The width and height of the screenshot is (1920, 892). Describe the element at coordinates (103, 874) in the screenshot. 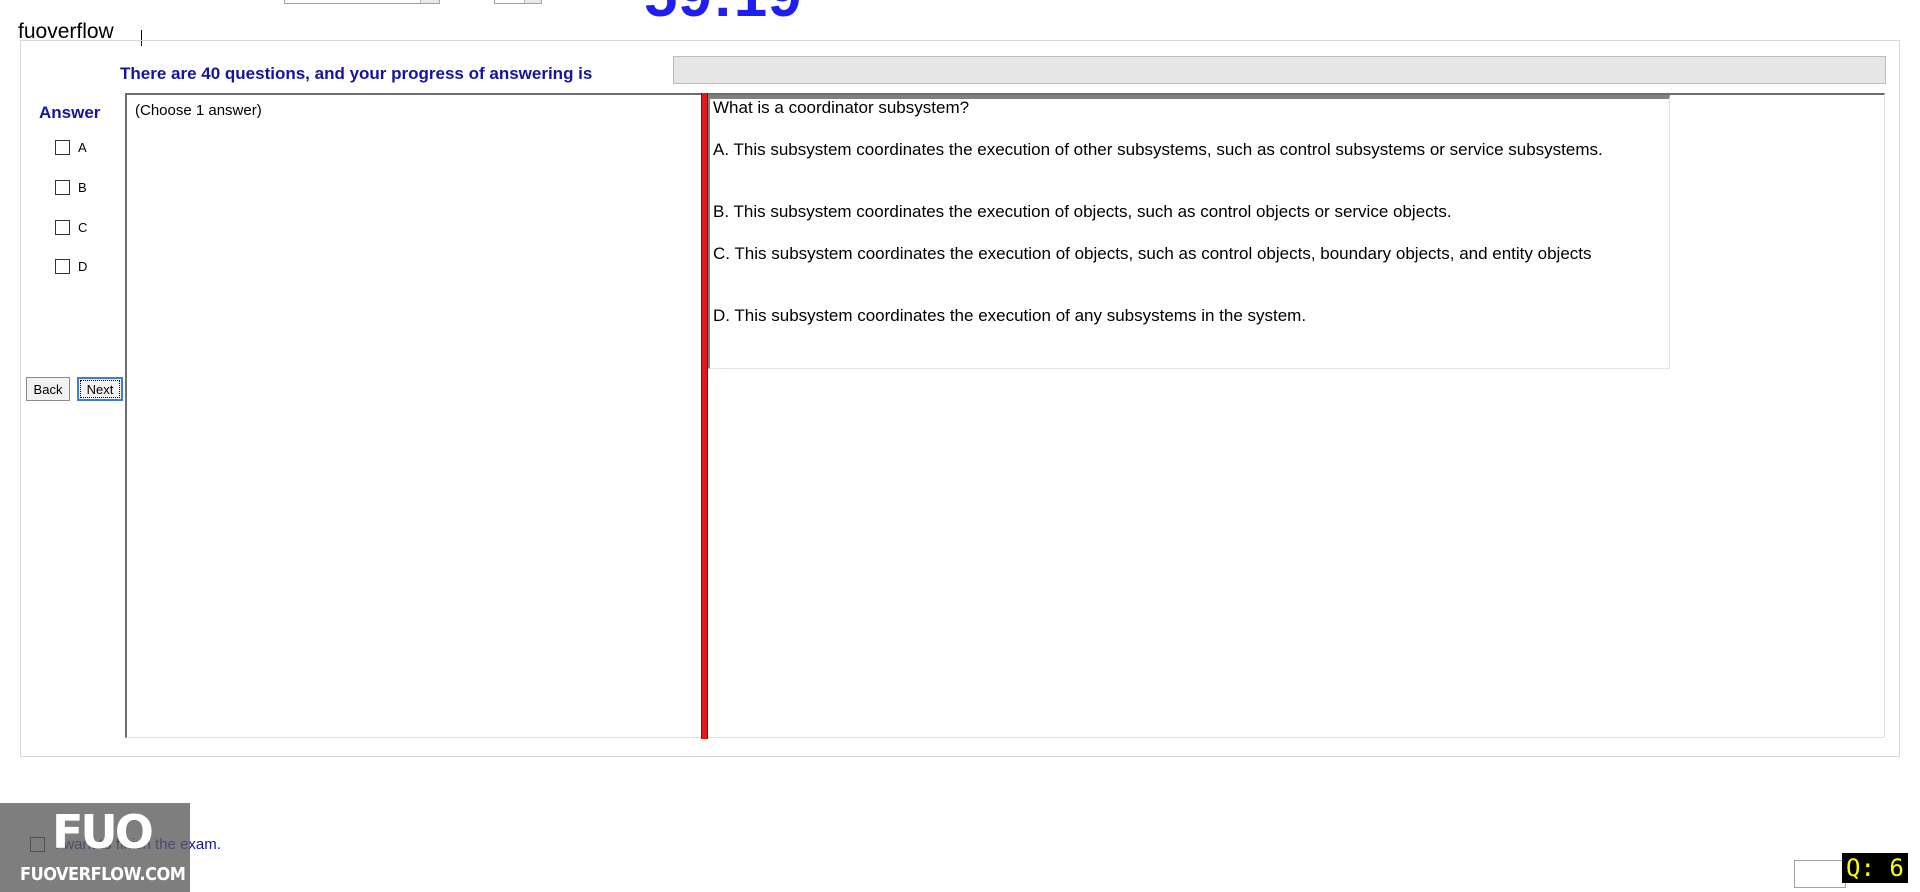

I see `logo-site: FUOVERFLOW.COM` at that location.